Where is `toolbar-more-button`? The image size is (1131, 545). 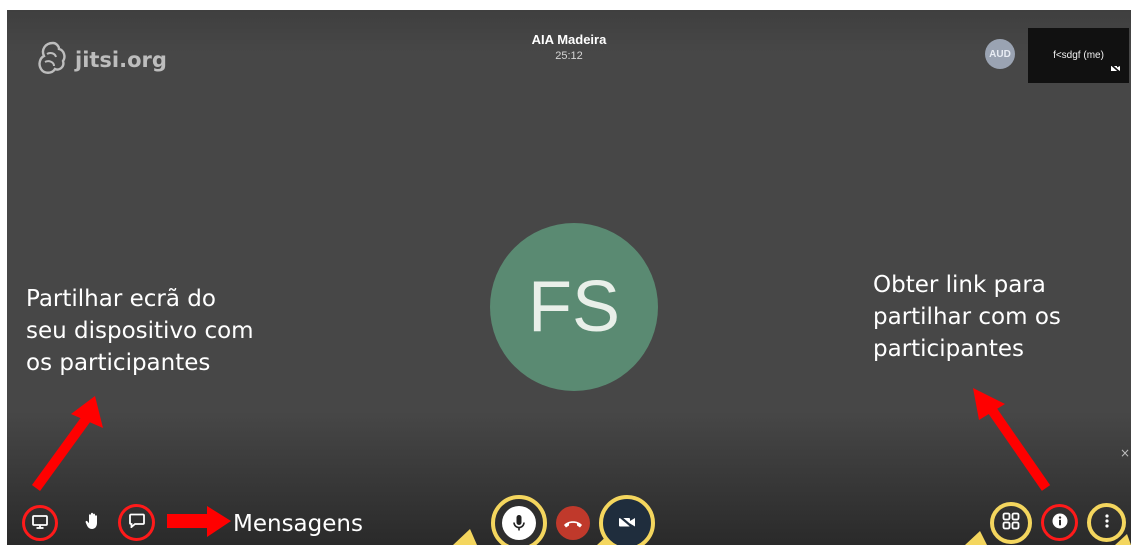 toolbar-more-button is located at coordinates (1106, 522).